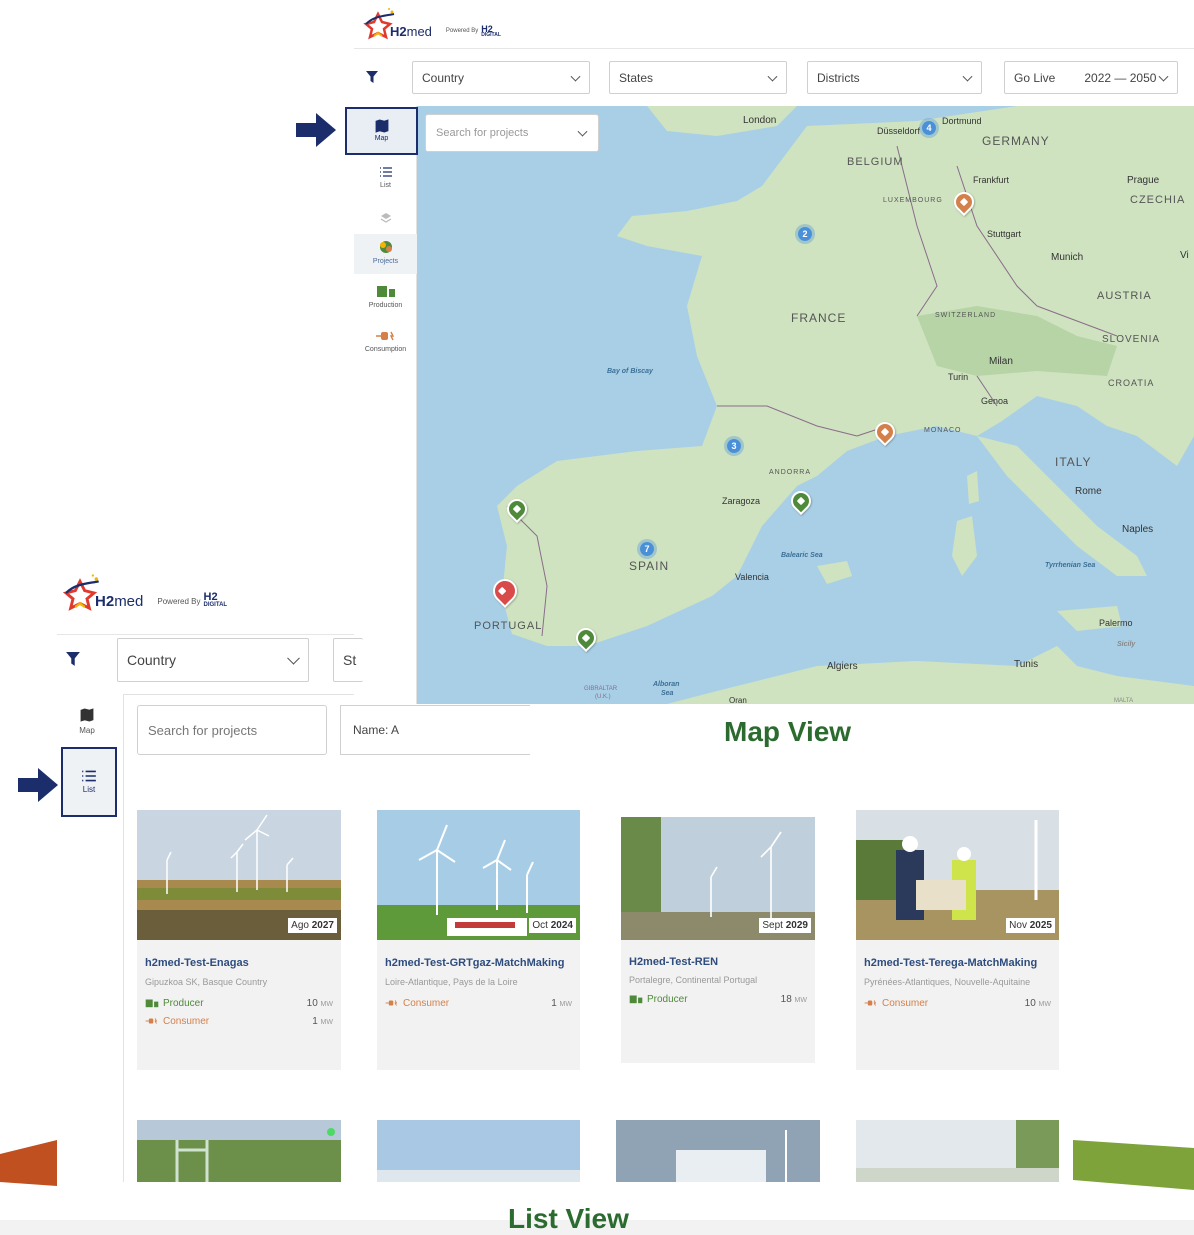 The image size is (1194, 1235). Describe the element at coordinates (1016, 141) in the screenshot. I see `country-label: GERMANY` at that location.